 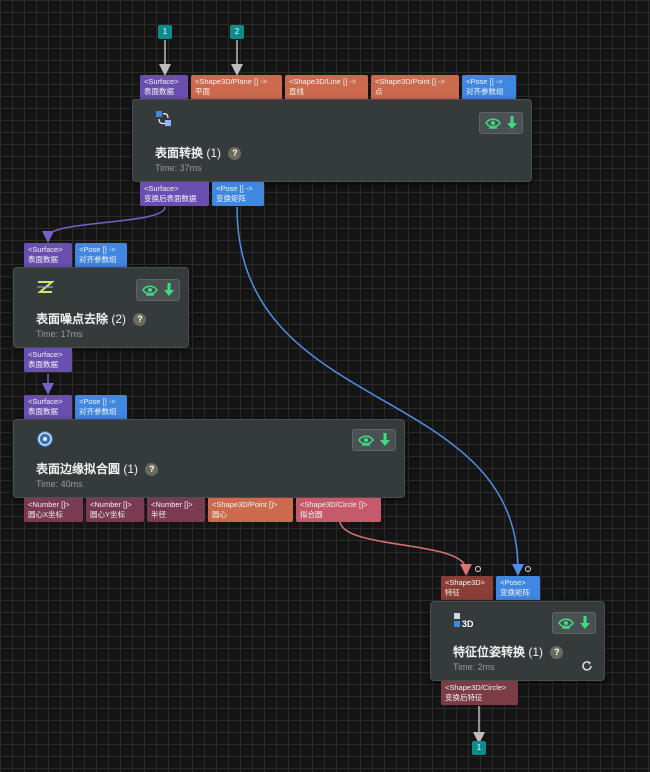 What do you see at coordinates (179, 153) in the screenshot?
I see `node-title-text: 表面转换` at bounding box center [179, 153].